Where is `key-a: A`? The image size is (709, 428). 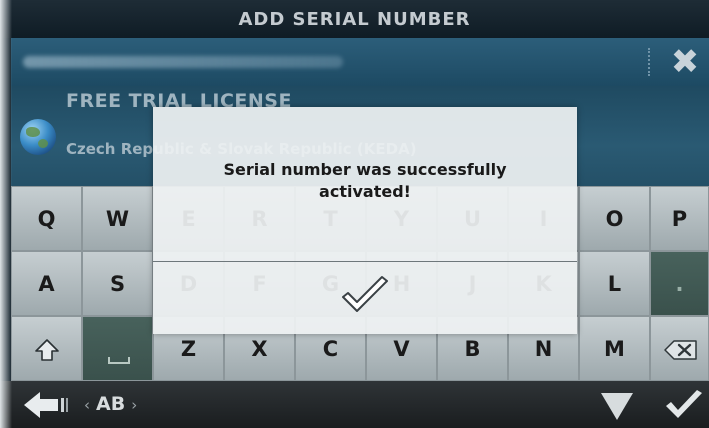 key-a: A is located at coordinates (46, 283).